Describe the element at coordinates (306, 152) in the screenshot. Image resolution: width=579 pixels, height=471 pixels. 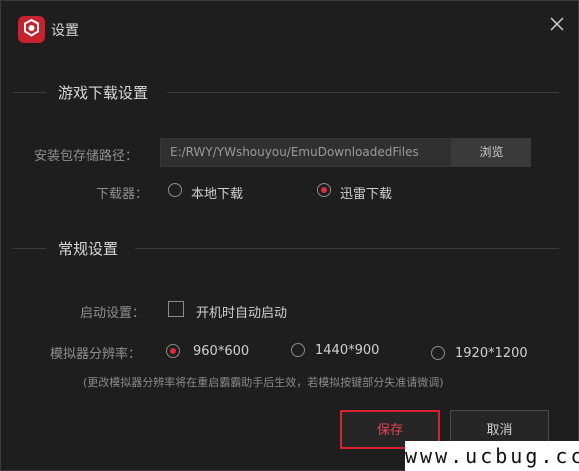
I see `install-path-field: E:/RWY/YWshouyou/EmuDownloadedFiles` at that location.